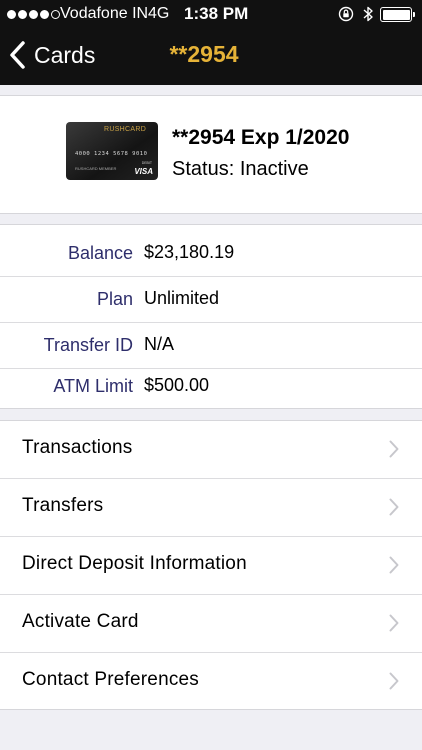 The image size is (422, 750). I want to click on card-status: Status: Inactive, so click(240, 169).